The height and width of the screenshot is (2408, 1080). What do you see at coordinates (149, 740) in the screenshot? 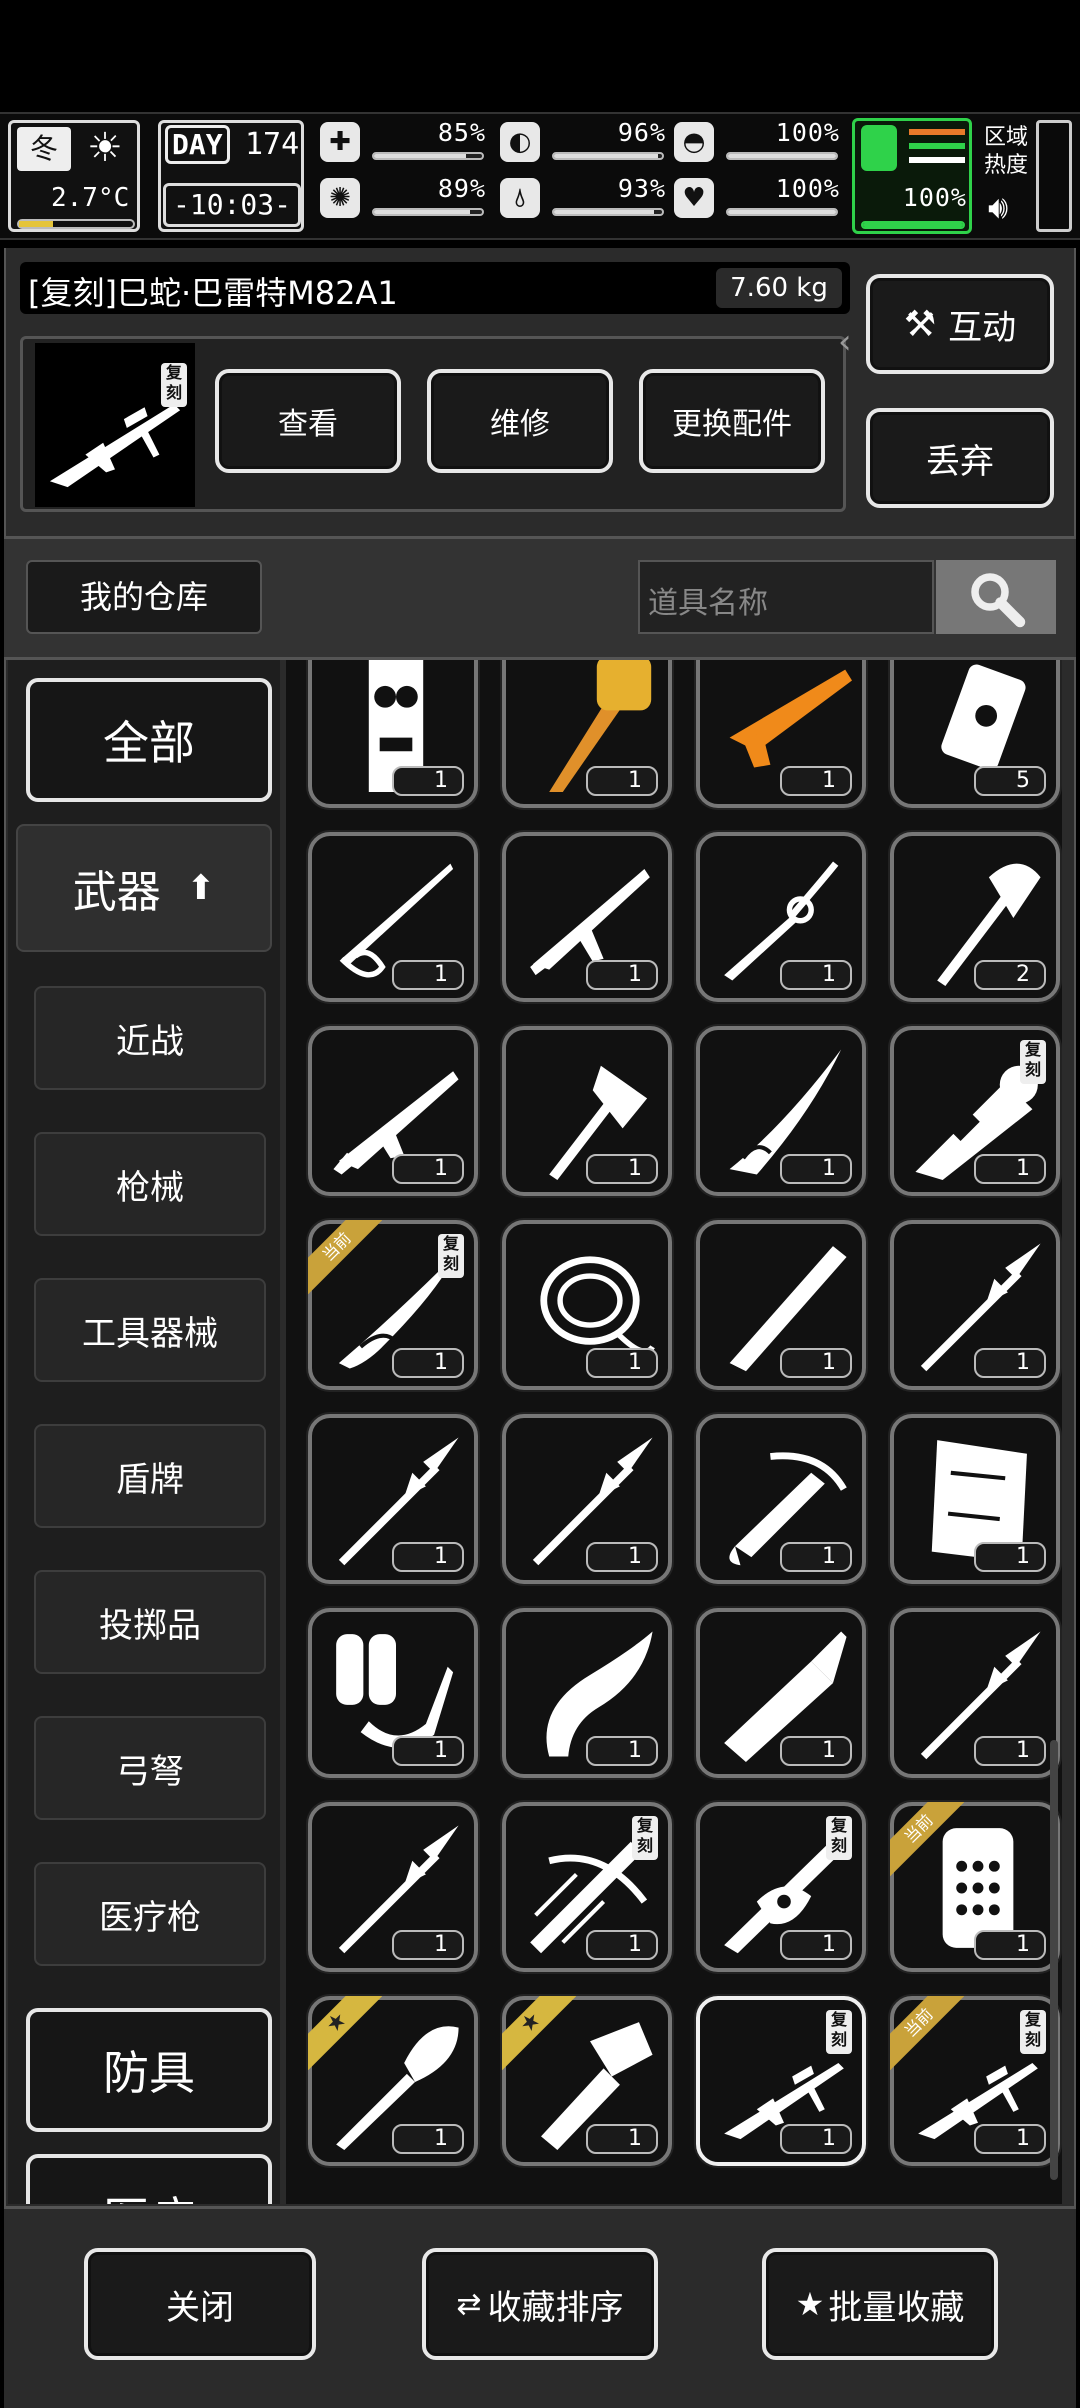
I see `category-main-0: 全部` at bounding box center [149, 740].